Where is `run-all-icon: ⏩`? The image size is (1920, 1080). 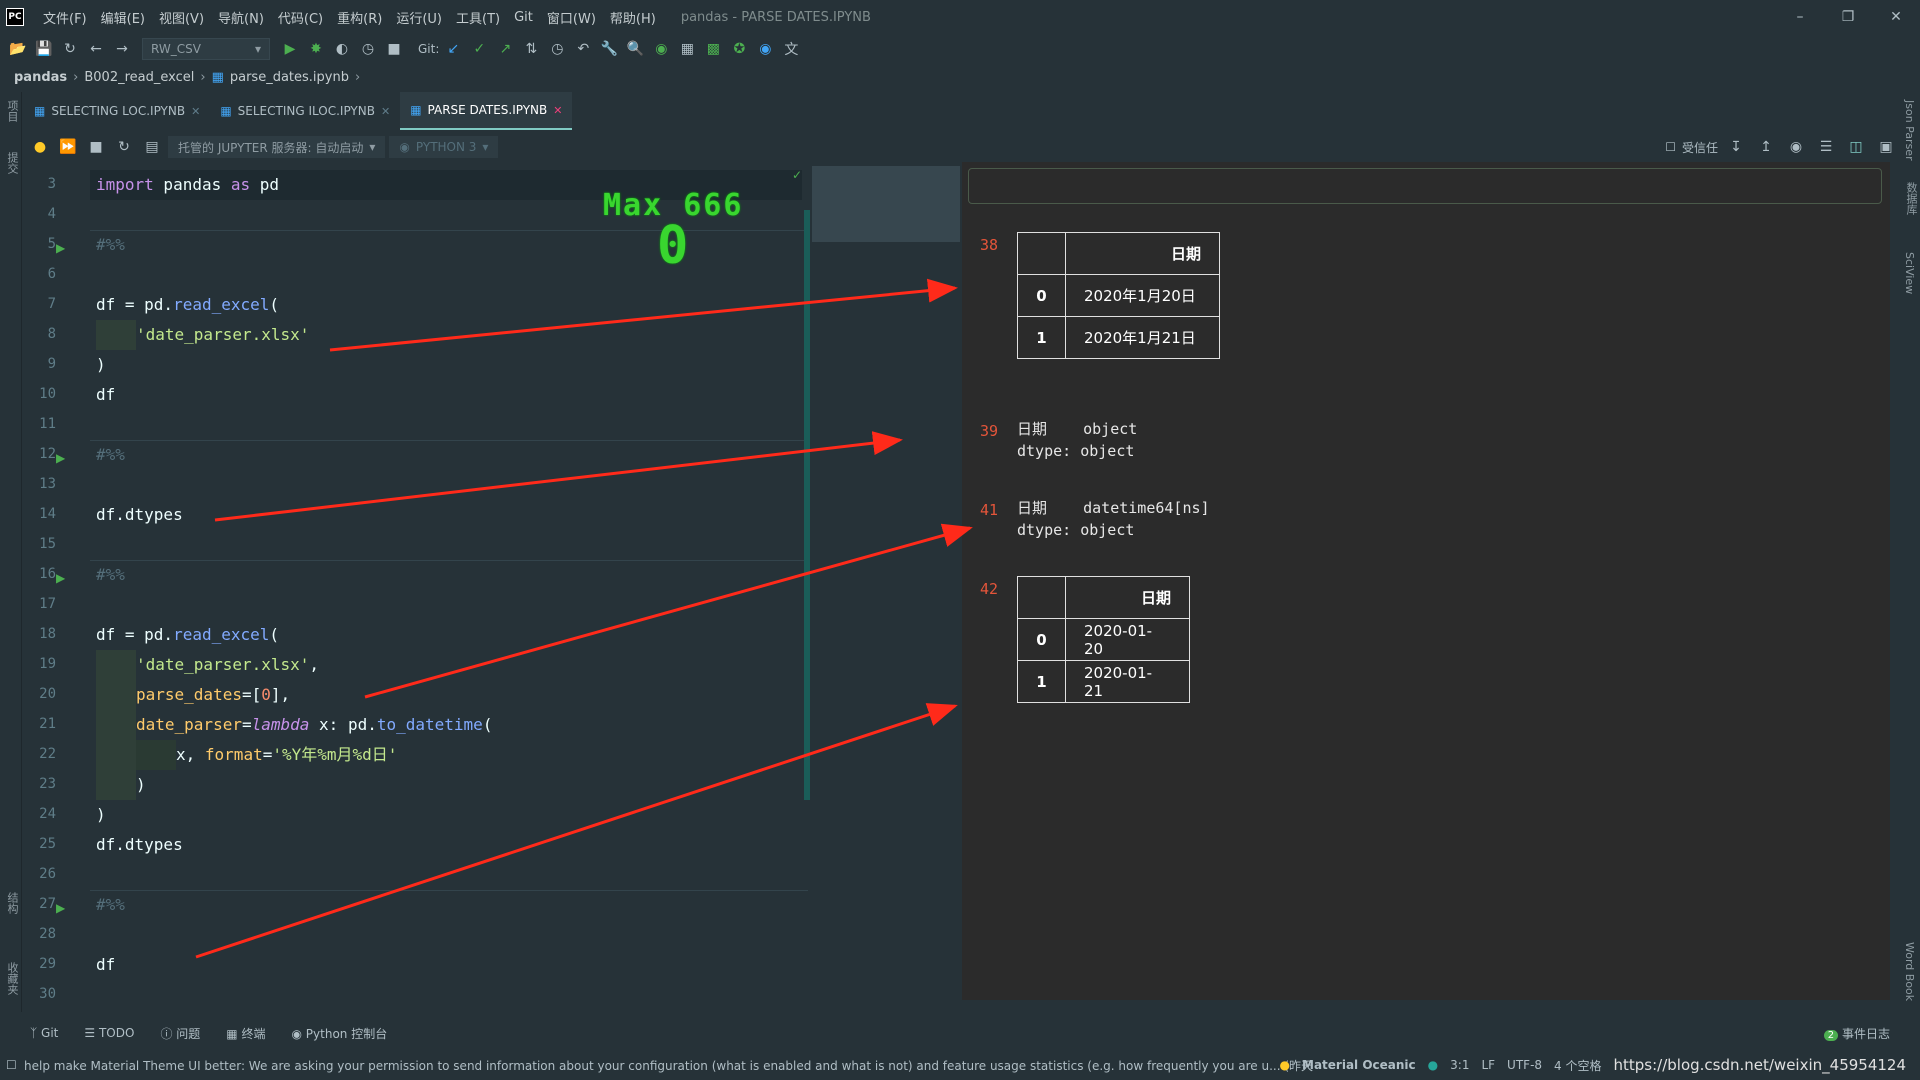
run-all-icon: ⏩ is located at coordinates (68, 147).